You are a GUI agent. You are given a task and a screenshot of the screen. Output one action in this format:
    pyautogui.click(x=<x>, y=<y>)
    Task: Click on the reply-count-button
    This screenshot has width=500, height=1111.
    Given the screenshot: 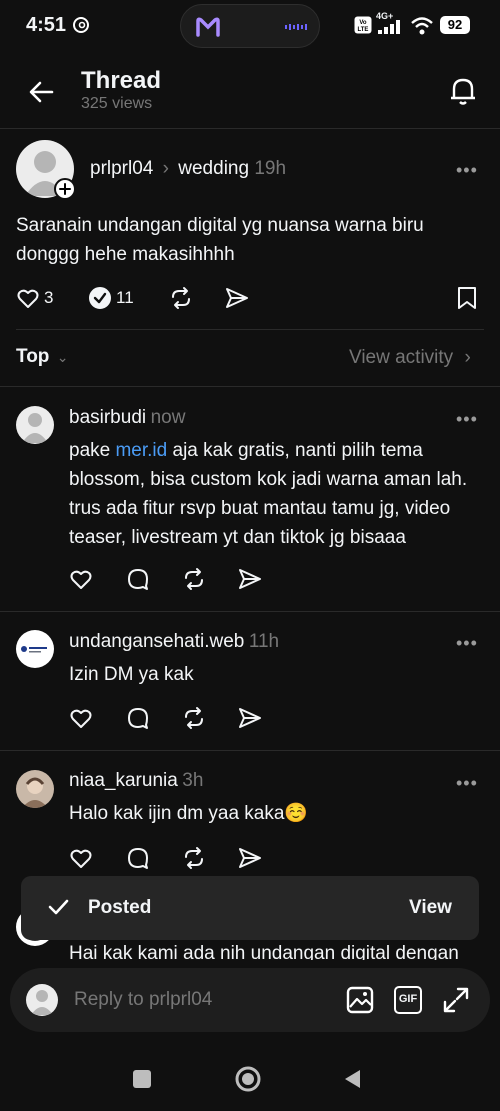 What is the action you would take?
    pyautogui.click(x=100, y=298)
    